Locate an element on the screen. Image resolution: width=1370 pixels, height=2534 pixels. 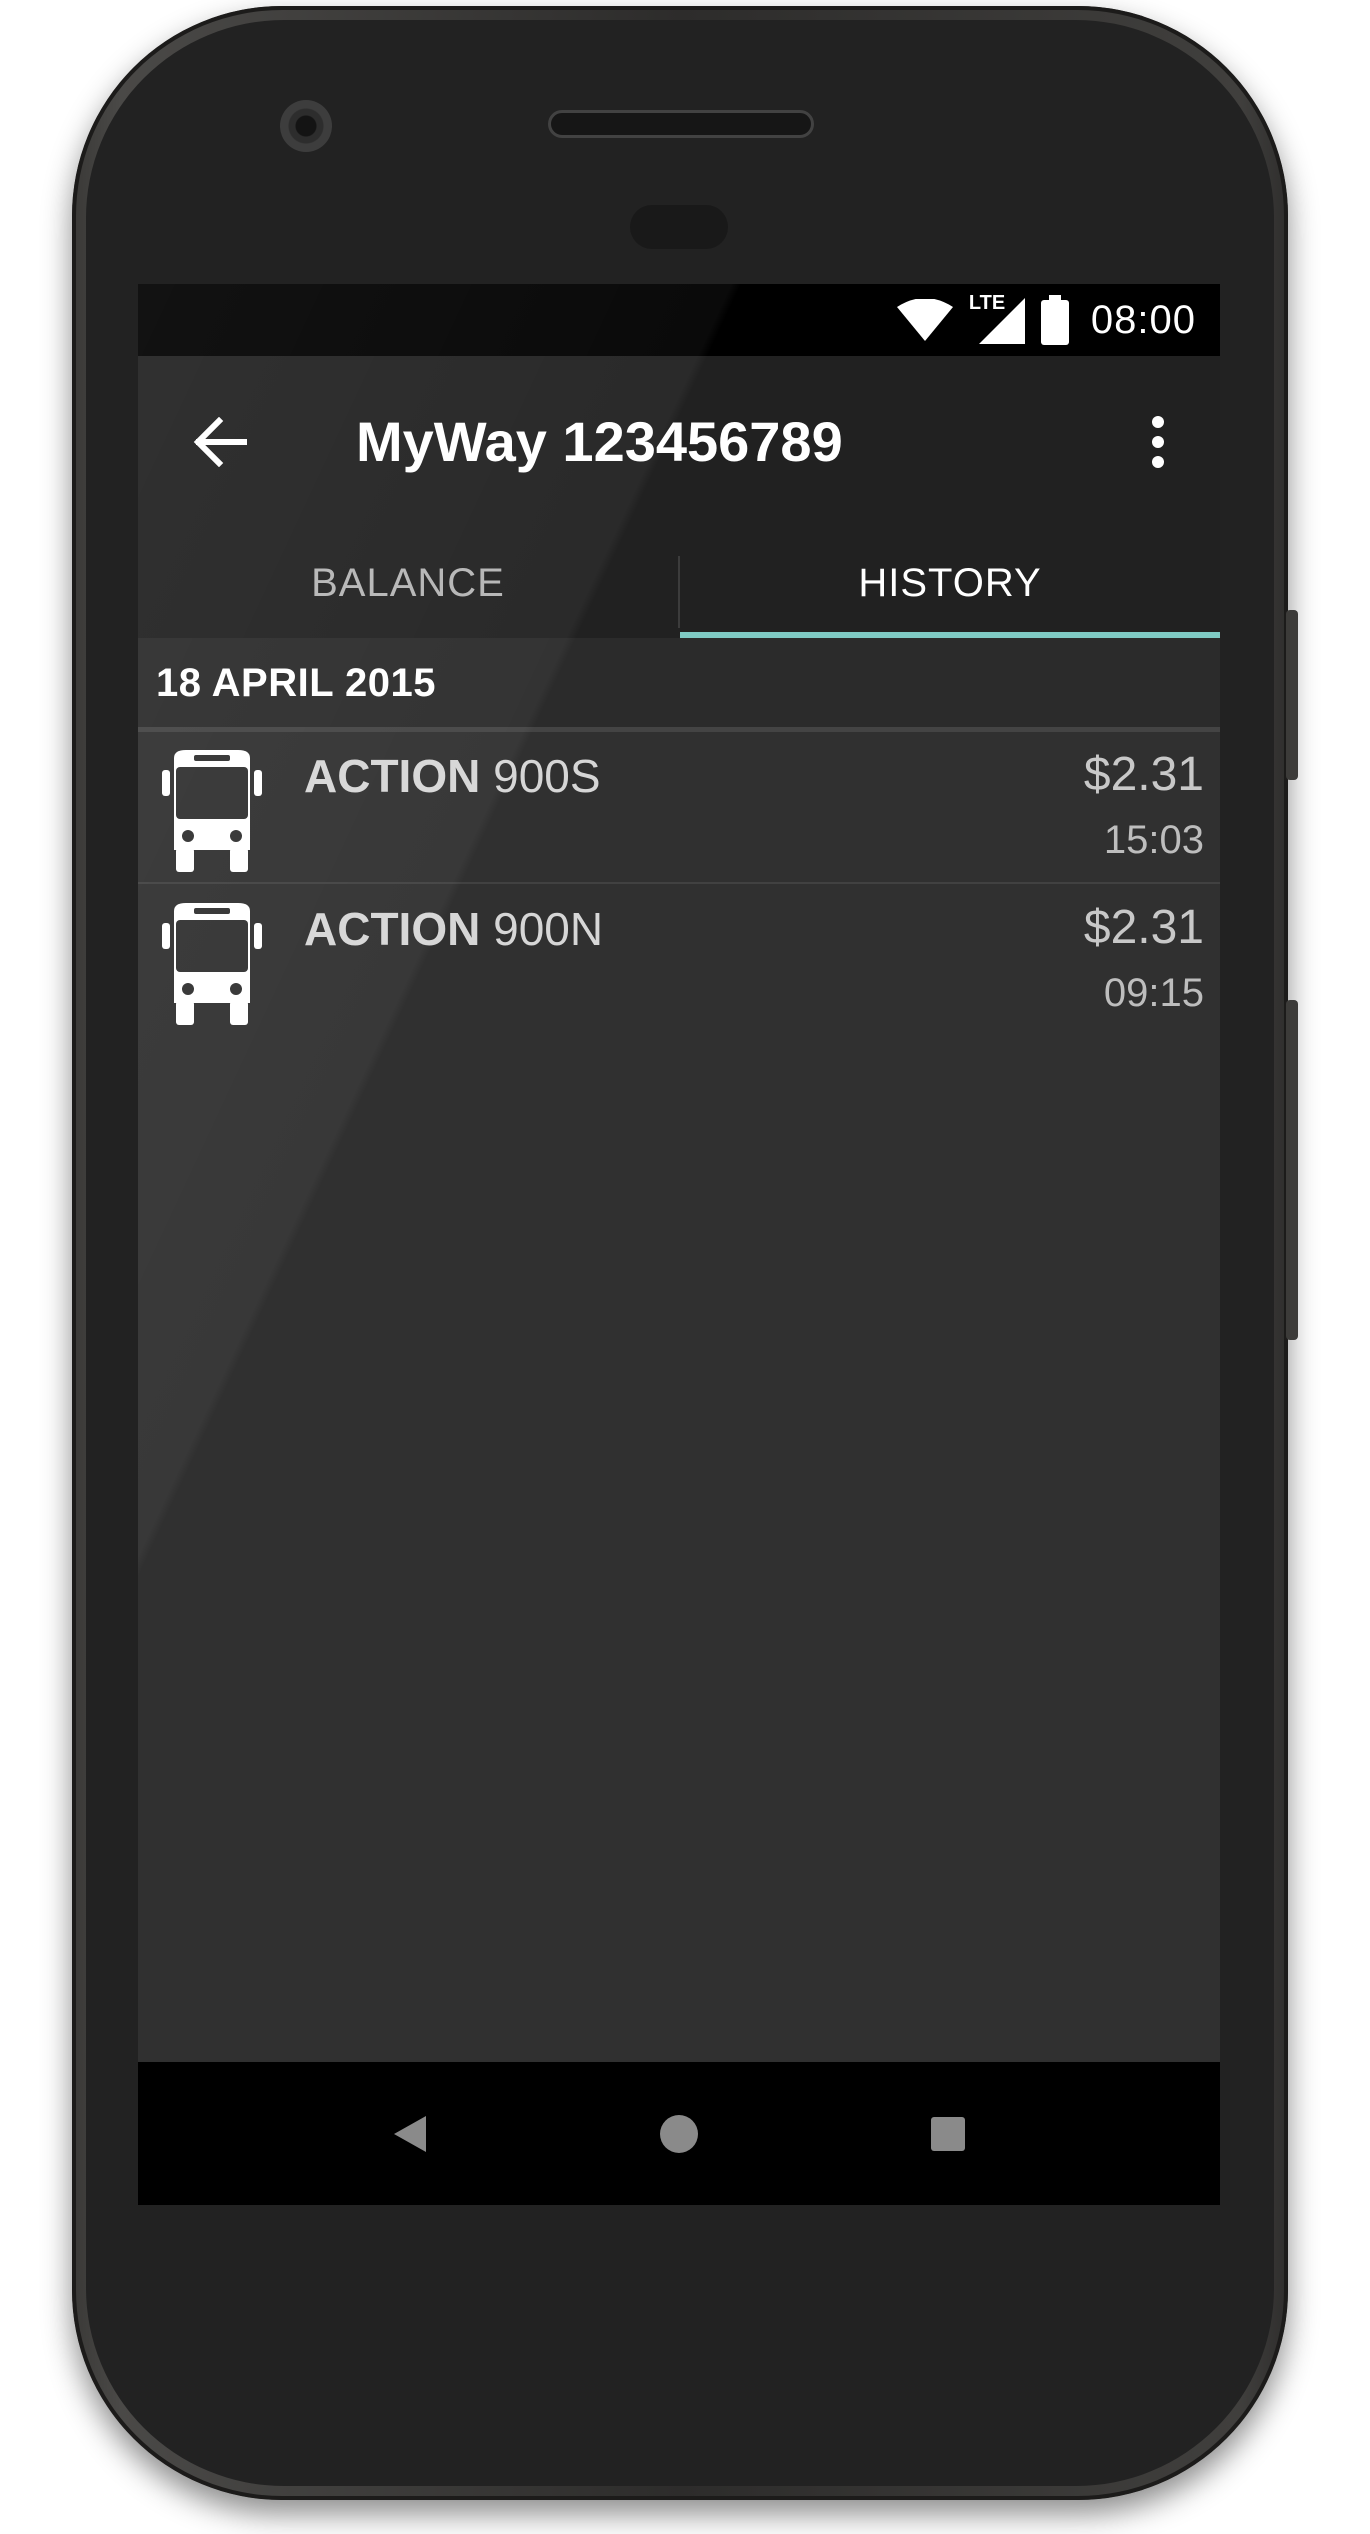
tab-history-label: HISTORY is located at coordinates (950, 582).